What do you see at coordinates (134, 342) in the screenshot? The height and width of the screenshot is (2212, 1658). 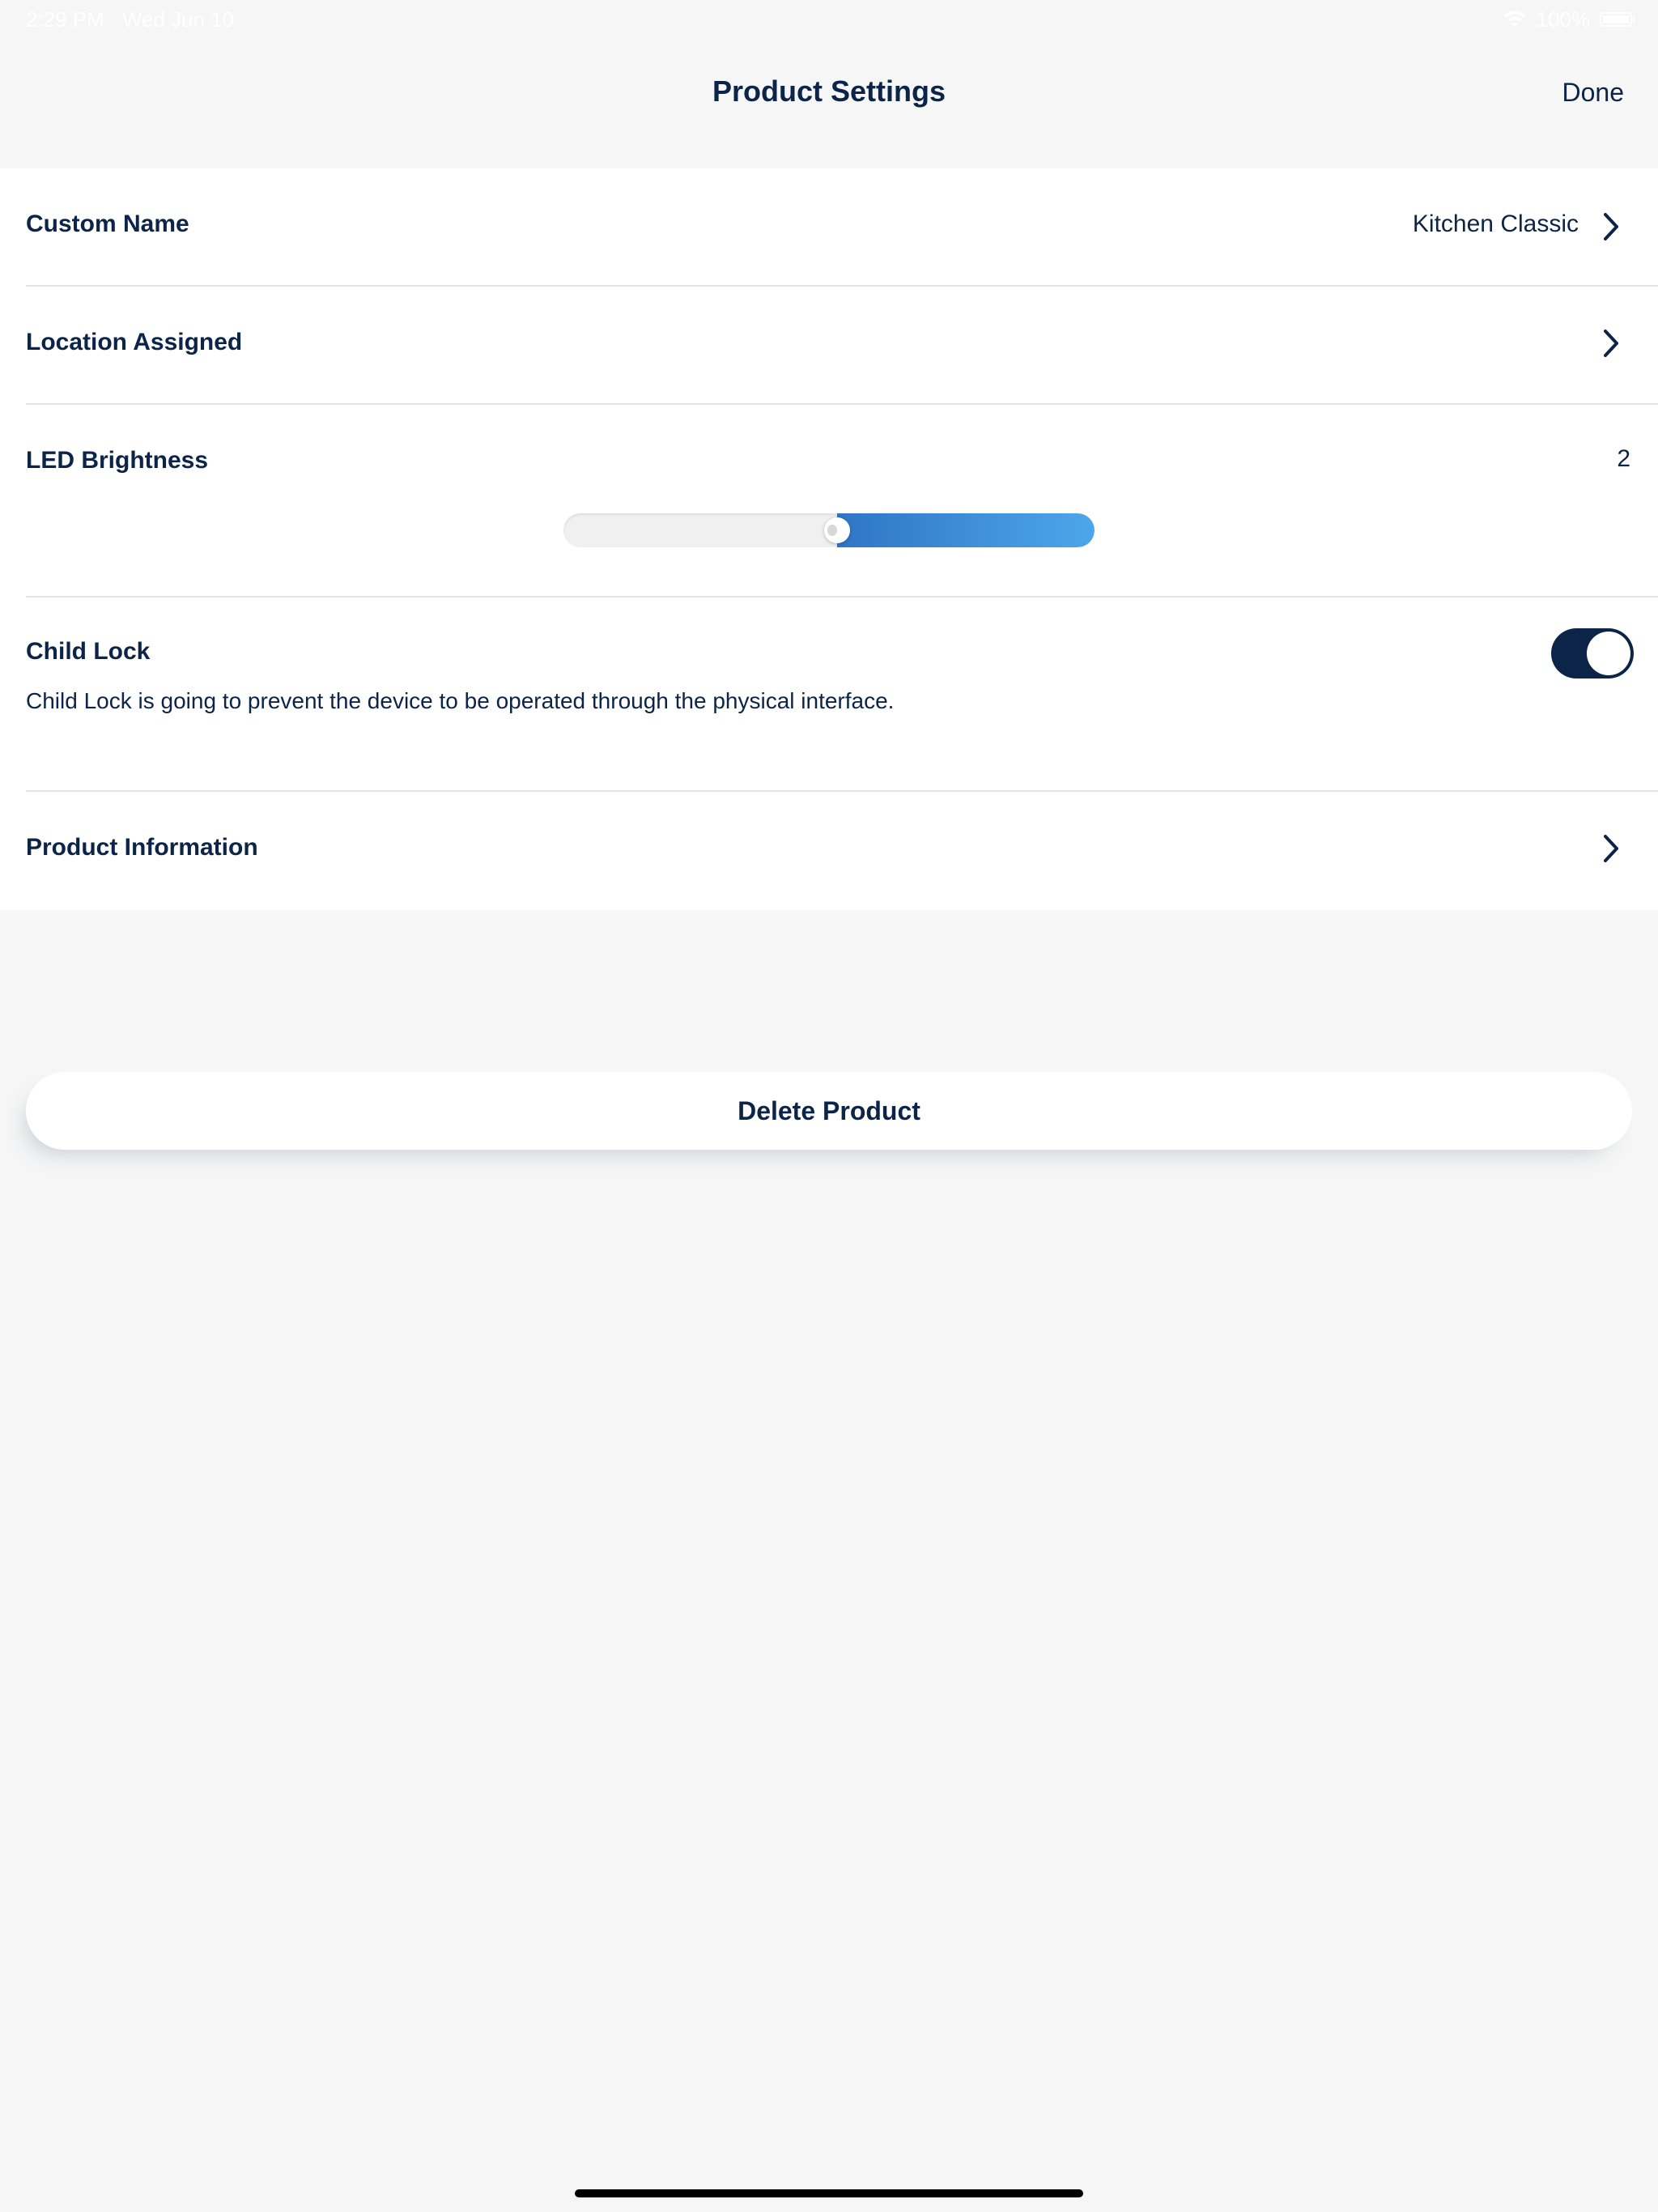 I see `location-assigned-label: Location Assigned` at bounding box center [134, 342].